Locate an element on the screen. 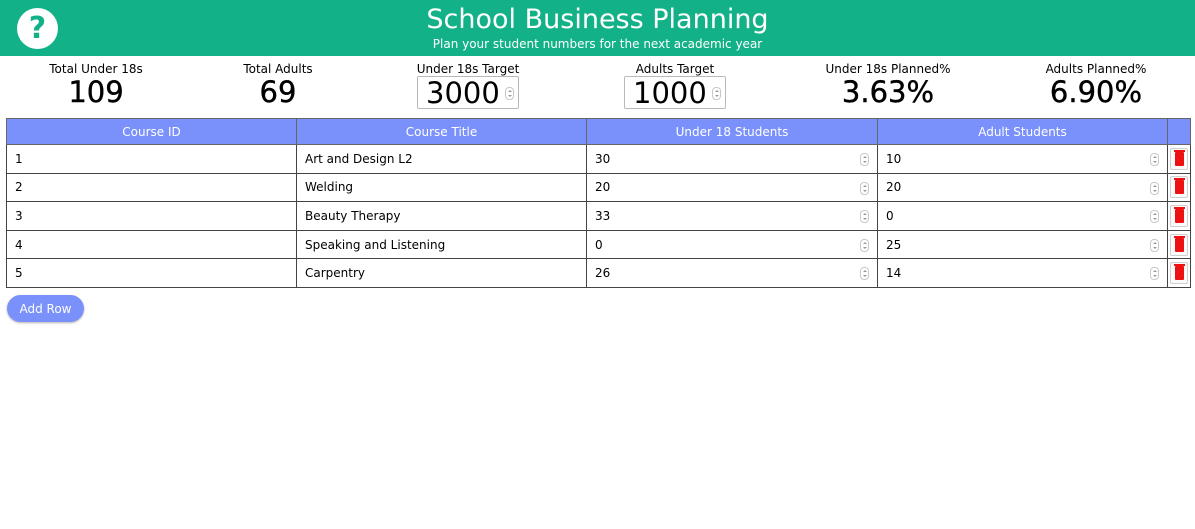 This screenshot has width=1195, height=529. page-title: School Business Planning is located at coordinates (597, 19).